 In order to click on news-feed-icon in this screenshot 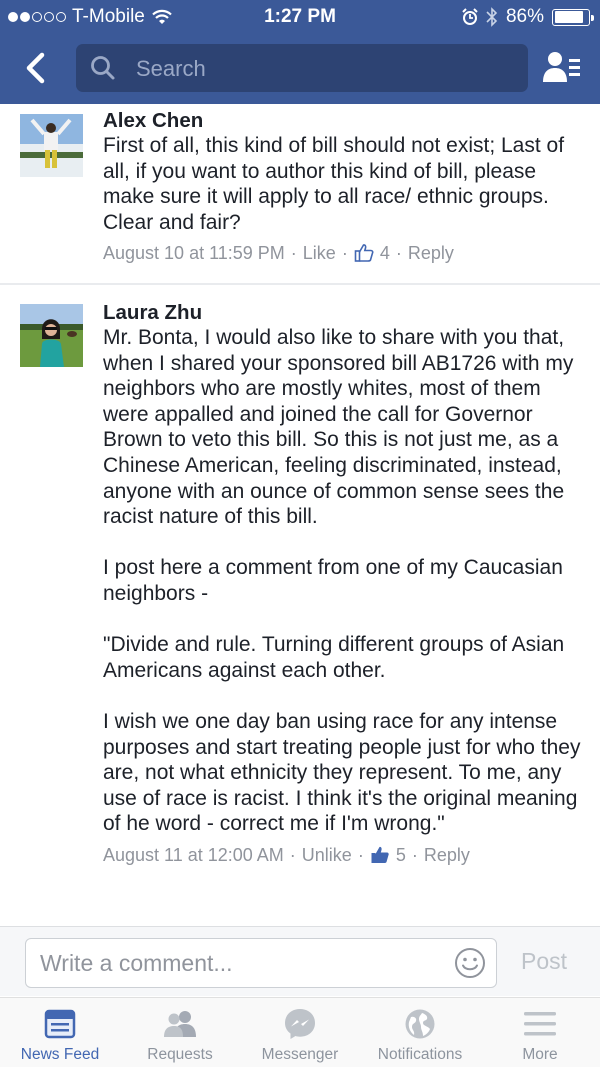, I will do `click(60, 1024)`.